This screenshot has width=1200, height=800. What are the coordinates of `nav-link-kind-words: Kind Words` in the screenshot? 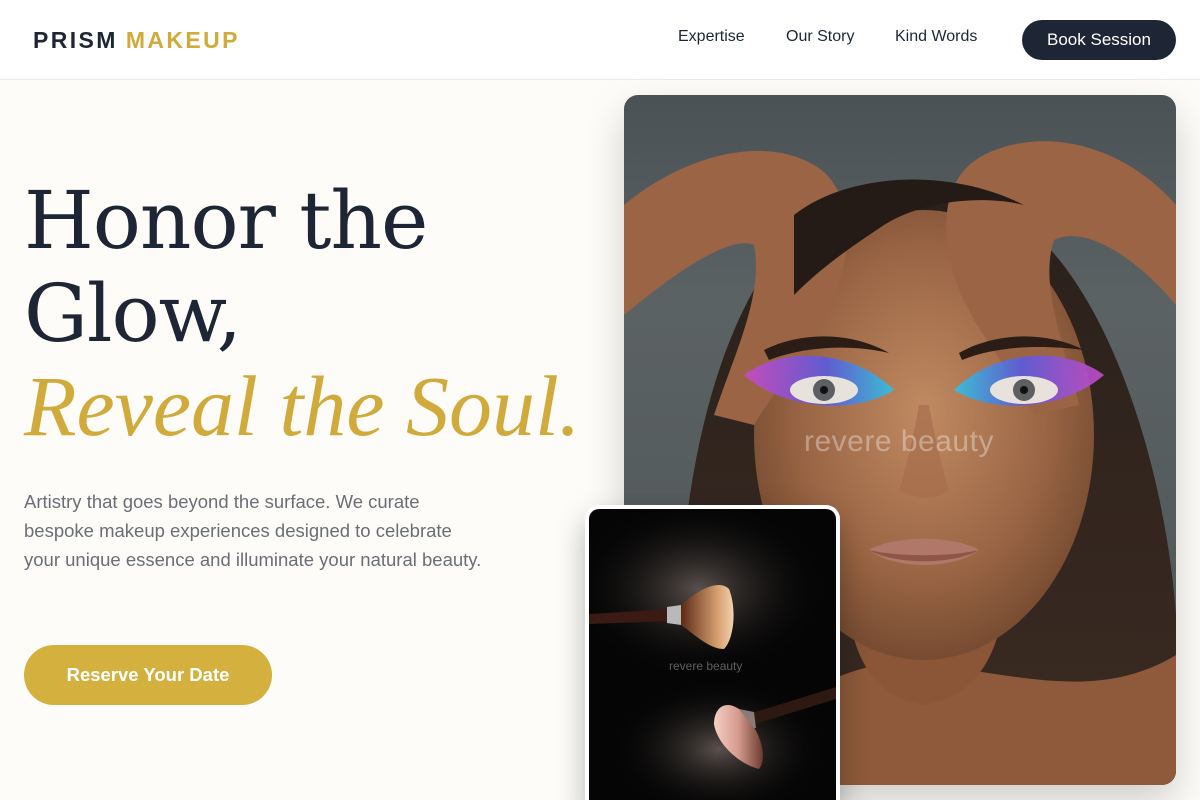 It's located at (936, 37).